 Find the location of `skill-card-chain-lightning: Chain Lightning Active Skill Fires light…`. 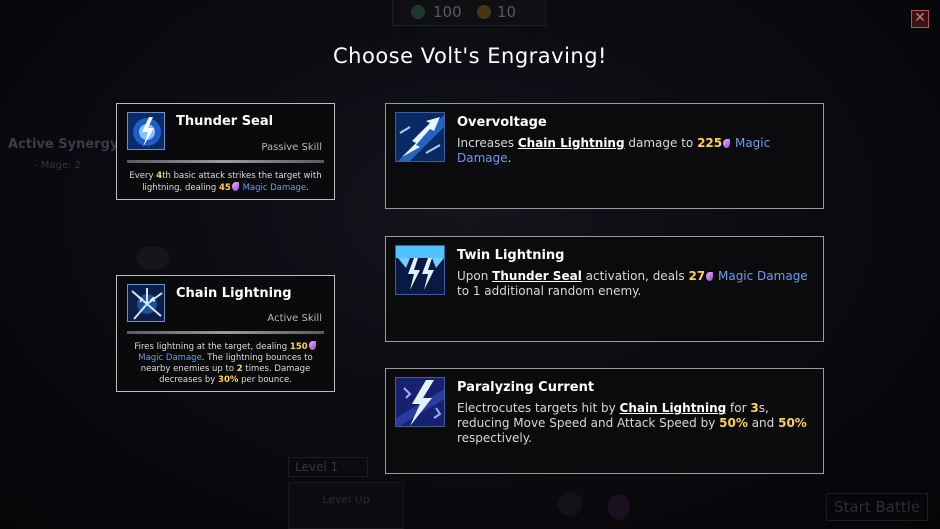

skill-card-chain-lightning: Chain Lightning Active Skill Fires light… is located at coordinates (225, 333).